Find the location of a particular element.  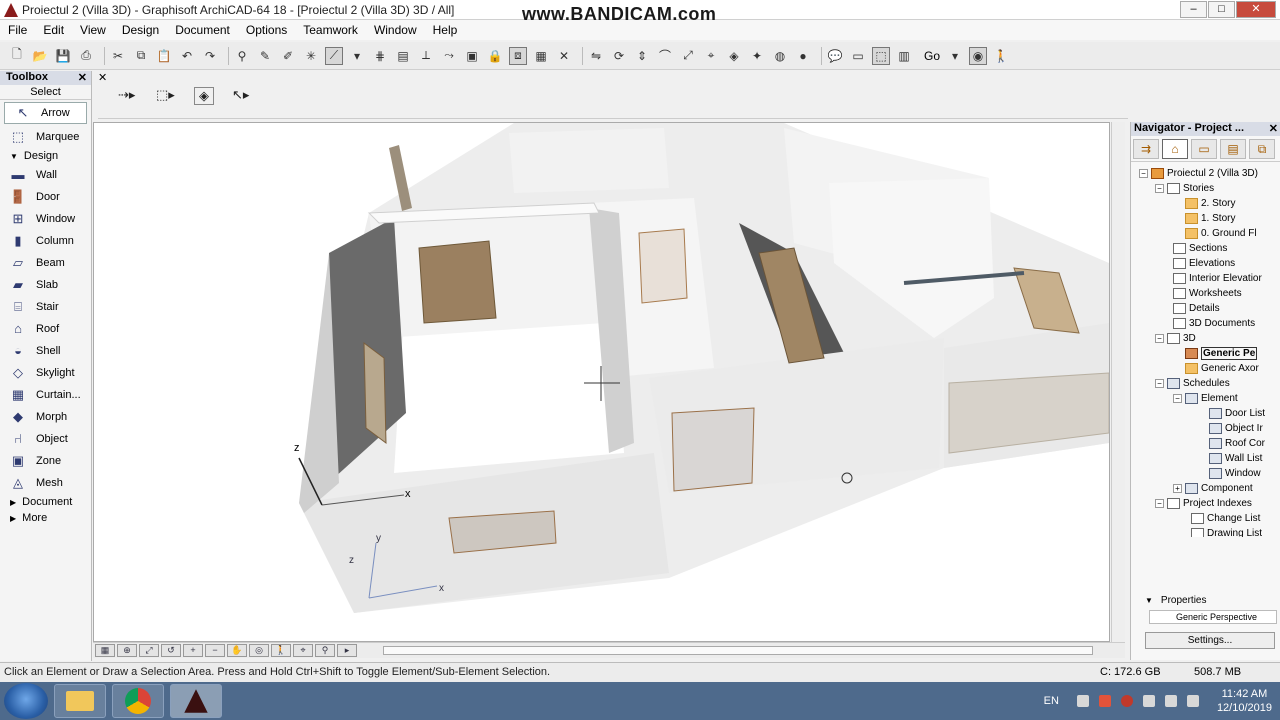

mirror-icon: ⇋ is located at coordinates (596, 56).